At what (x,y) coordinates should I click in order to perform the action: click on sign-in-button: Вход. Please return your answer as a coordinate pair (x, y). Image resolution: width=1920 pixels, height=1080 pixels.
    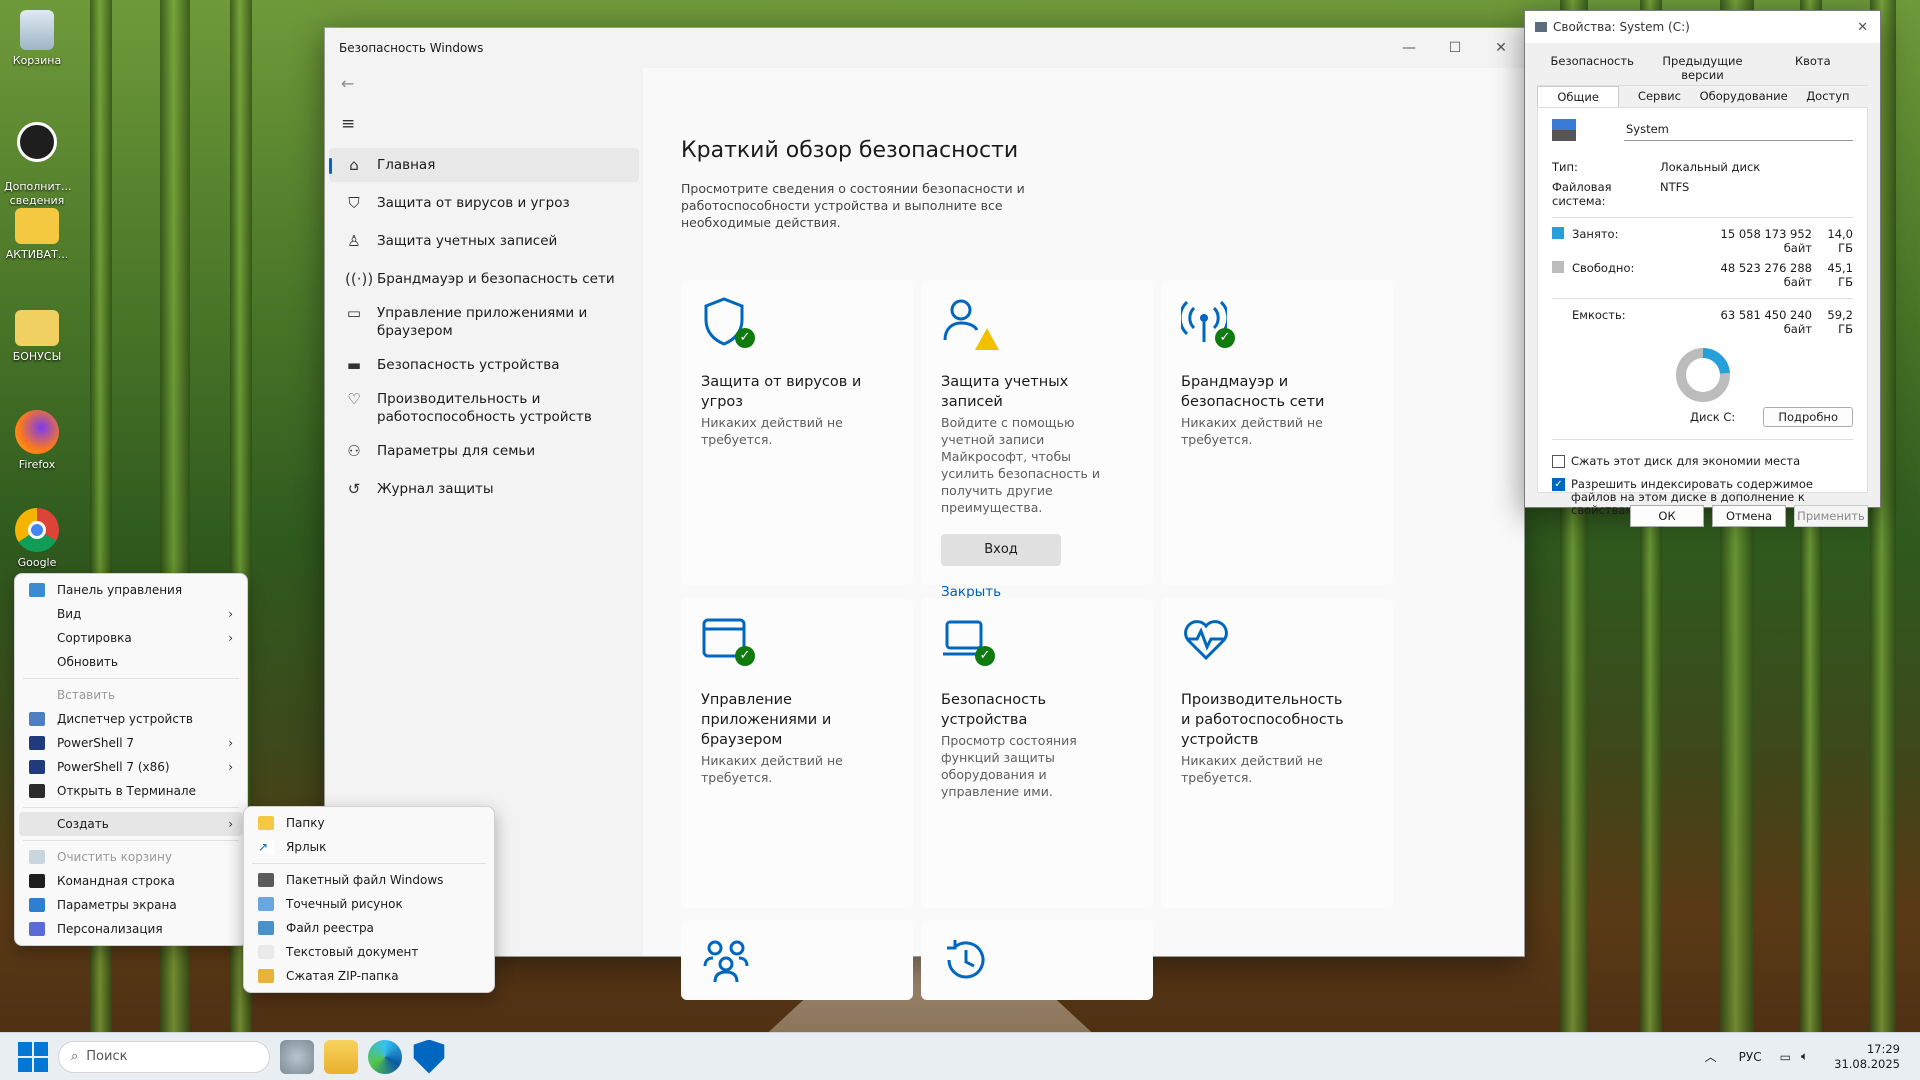
    Looking at the image, I should click on (1001, 550).